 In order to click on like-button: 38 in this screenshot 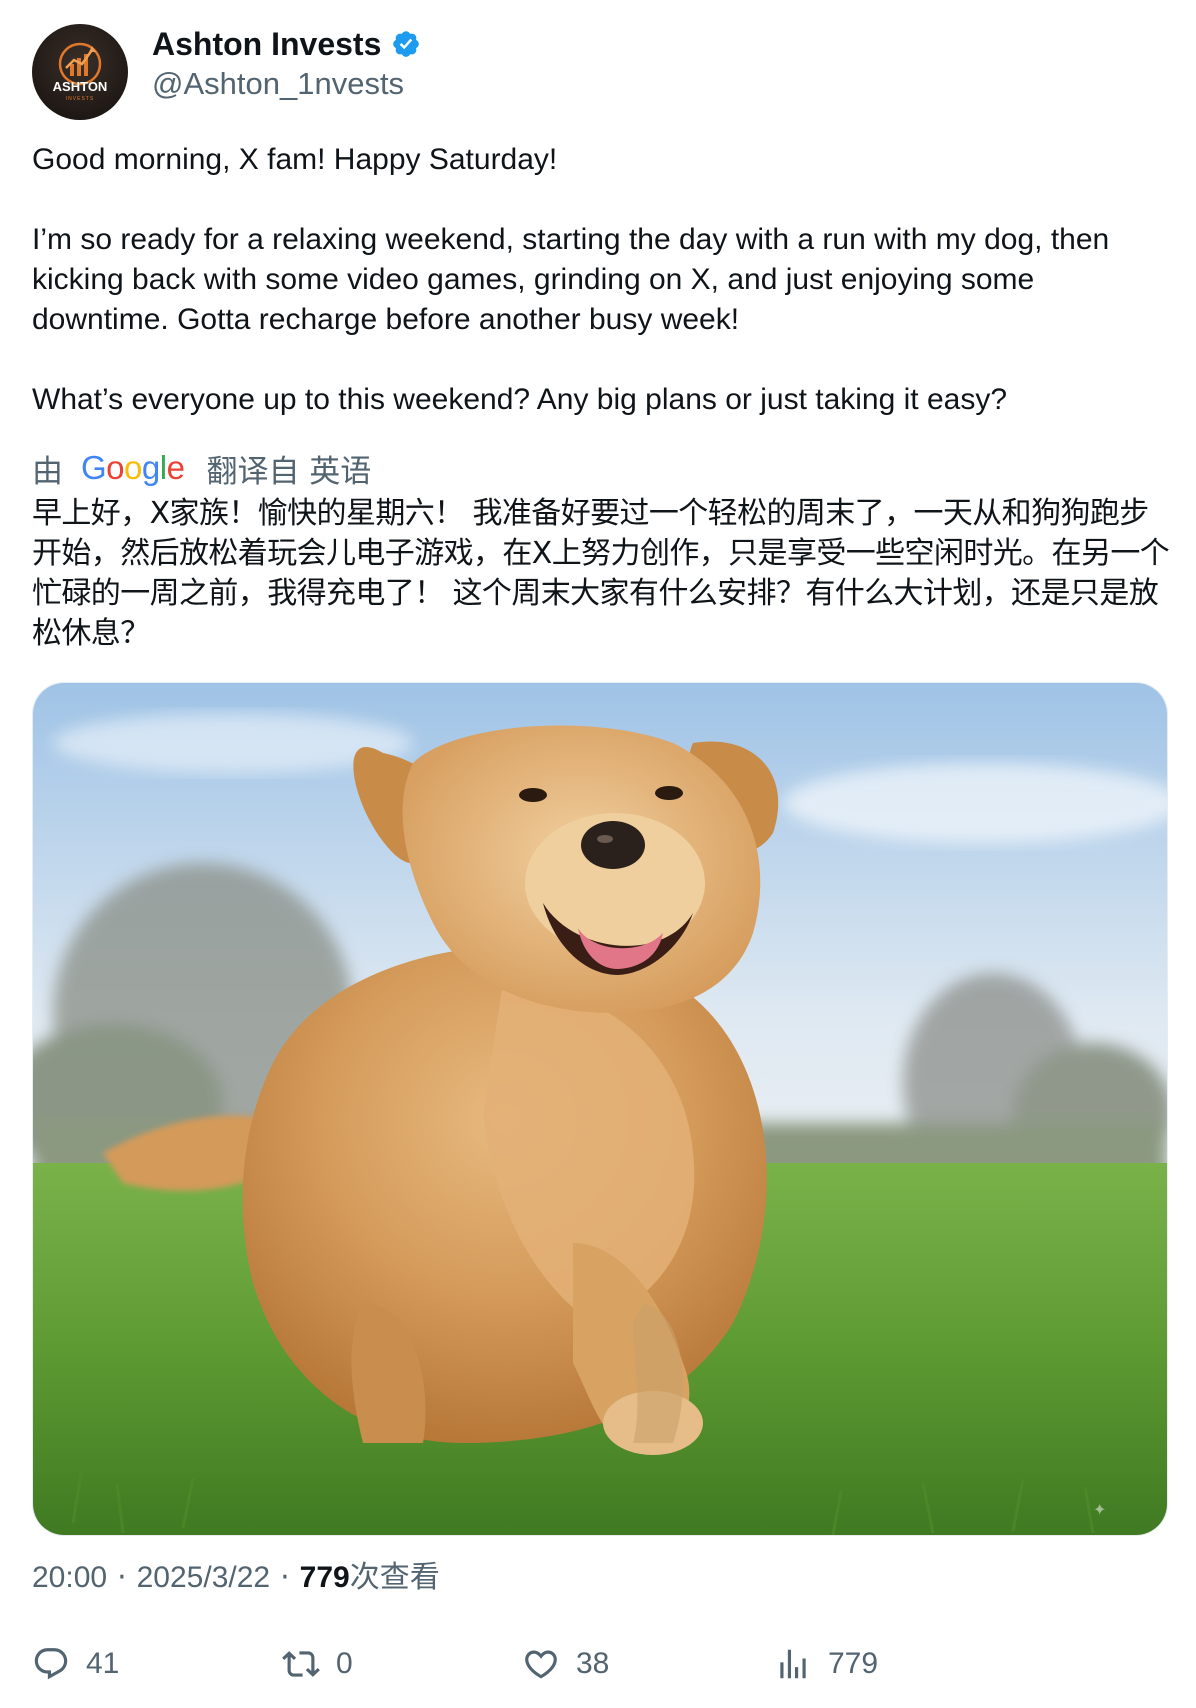, I will do `click(565, 1664)`.